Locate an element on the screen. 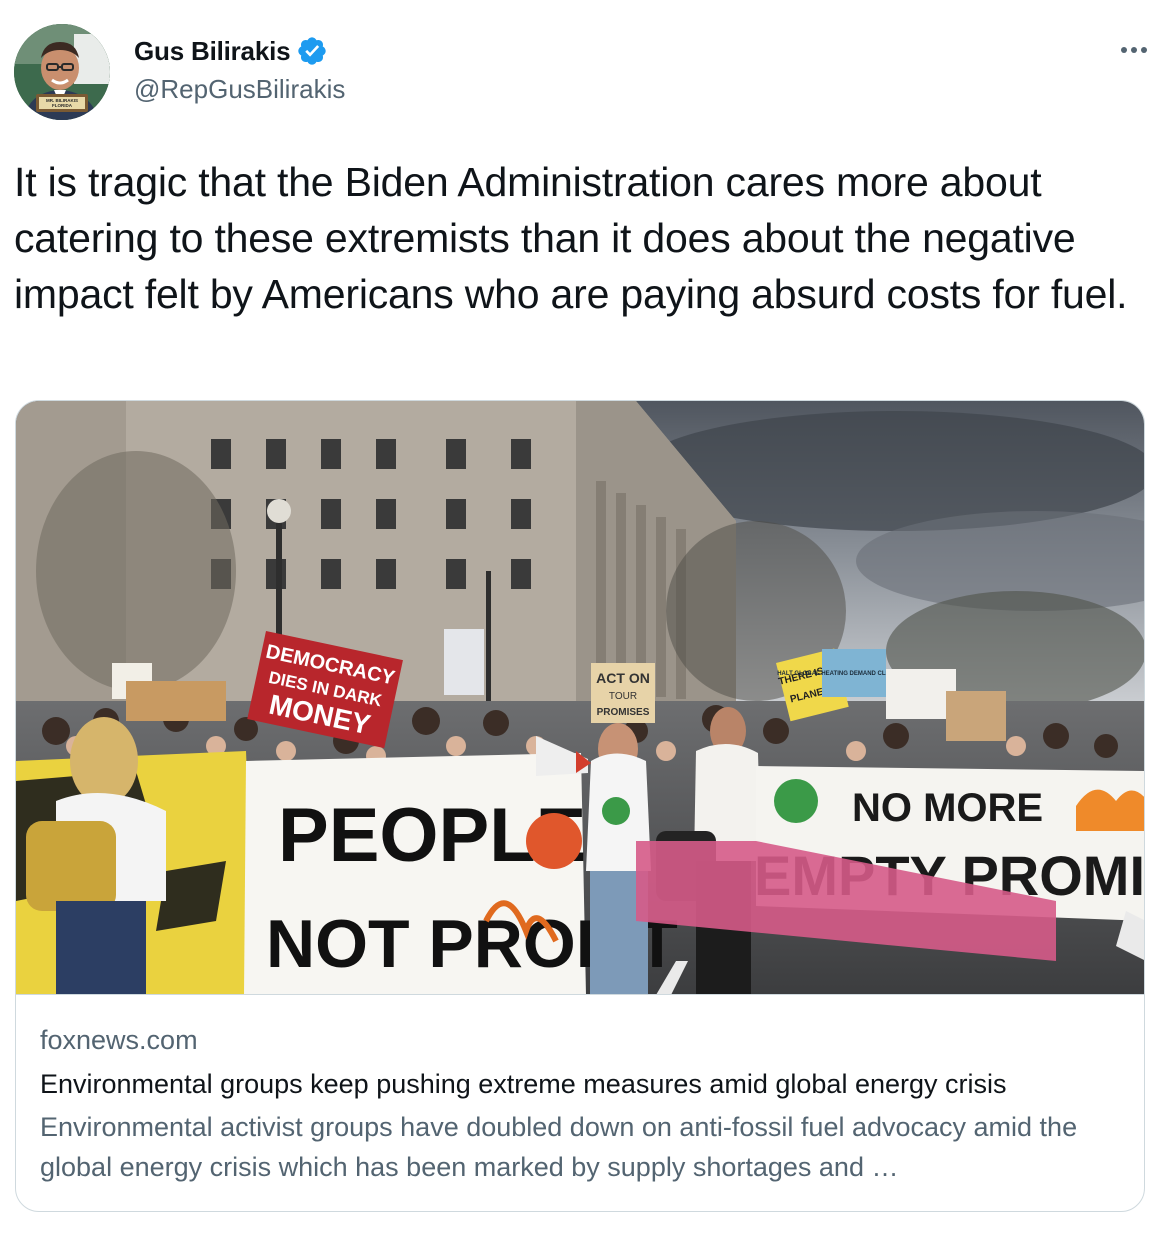 This screenshot has height=1238, width=1166. author-avatar: MR. BILIRAKIS FLORIDA is located at coordinates (62, 72).